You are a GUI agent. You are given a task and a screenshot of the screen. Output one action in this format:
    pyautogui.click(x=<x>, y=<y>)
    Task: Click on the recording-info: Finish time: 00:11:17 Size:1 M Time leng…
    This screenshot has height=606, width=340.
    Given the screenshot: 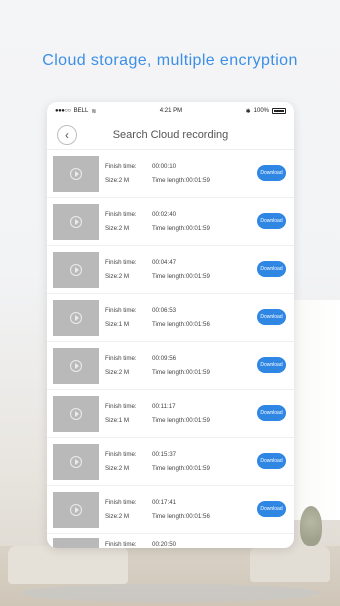 What is the action you would take?
    pyautogui.click(x=157, y=414)
    